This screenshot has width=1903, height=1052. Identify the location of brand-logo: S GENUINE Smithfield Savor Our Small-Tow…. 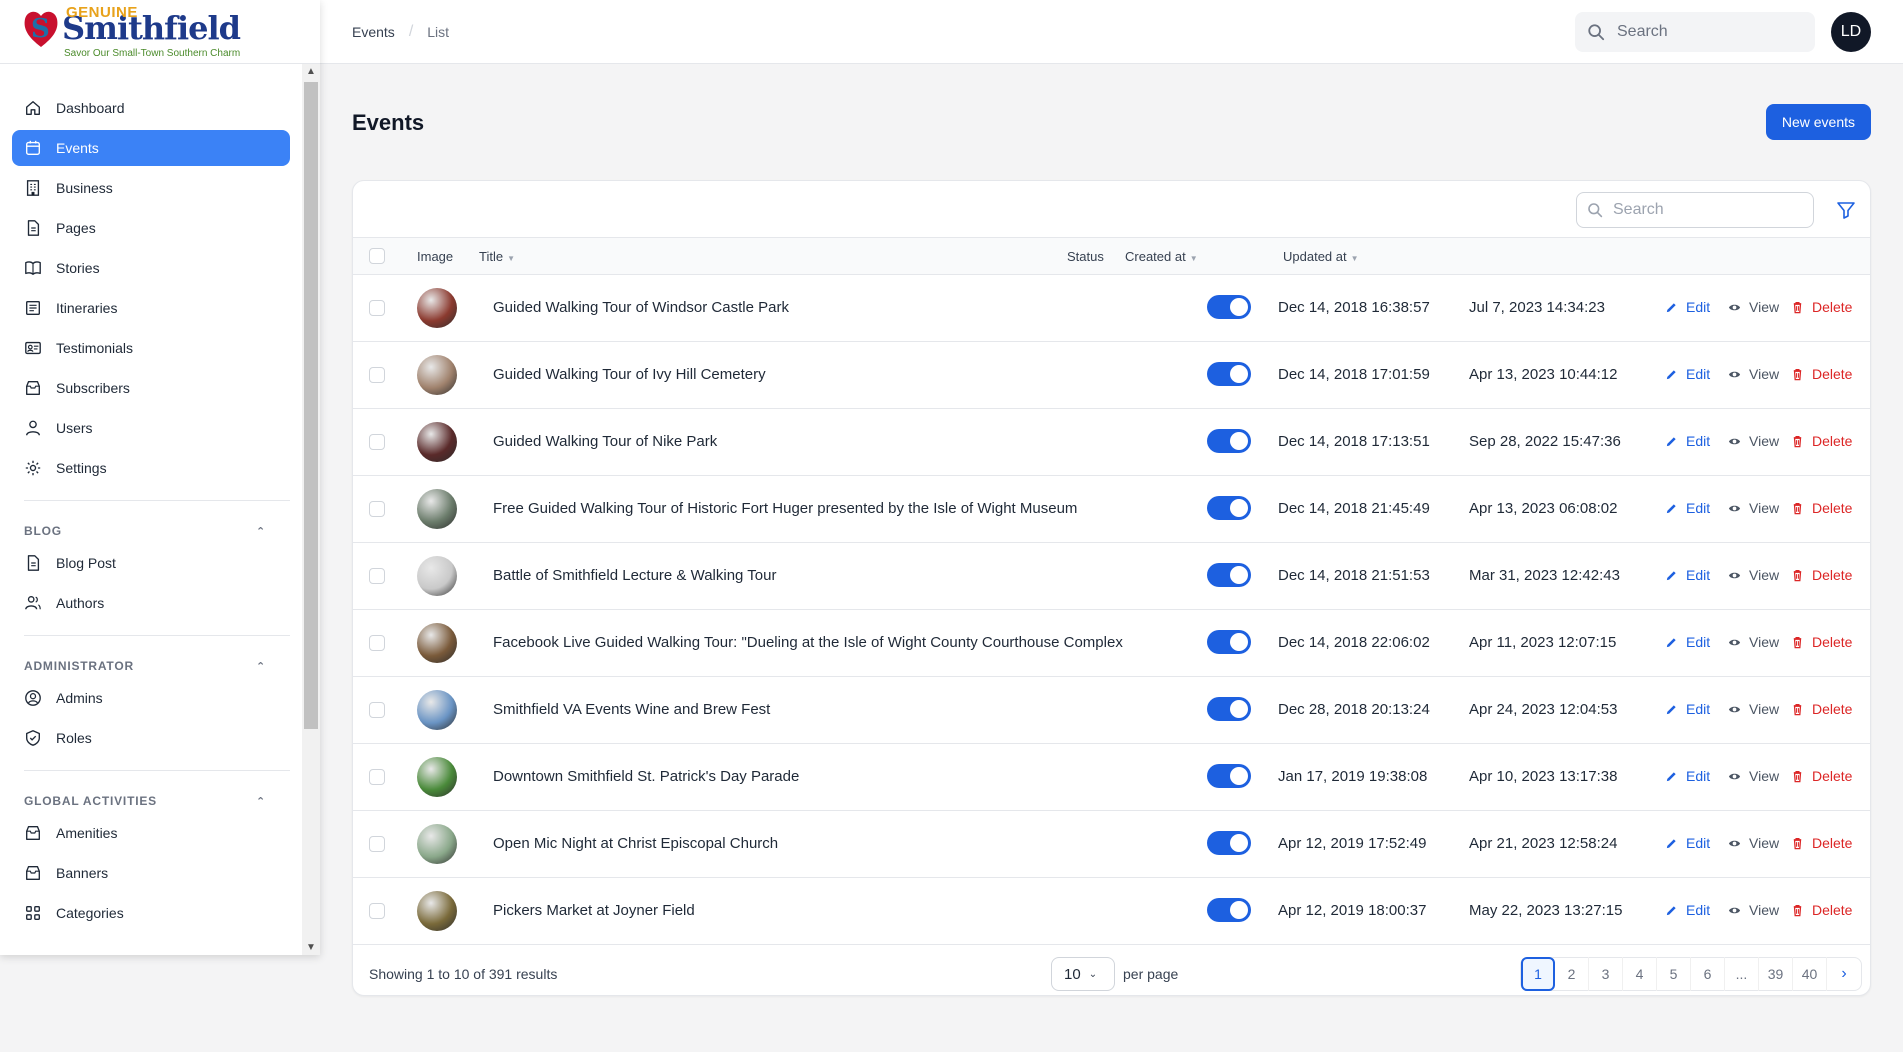
(171, 31).